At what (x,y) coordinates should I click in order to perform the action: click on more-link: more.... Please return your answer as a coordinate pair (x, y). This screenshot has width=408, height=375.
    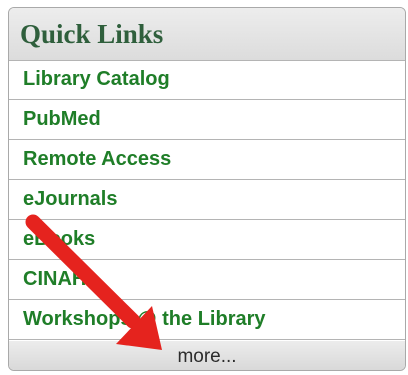
    Looking at the image, I should click on (206, 356).